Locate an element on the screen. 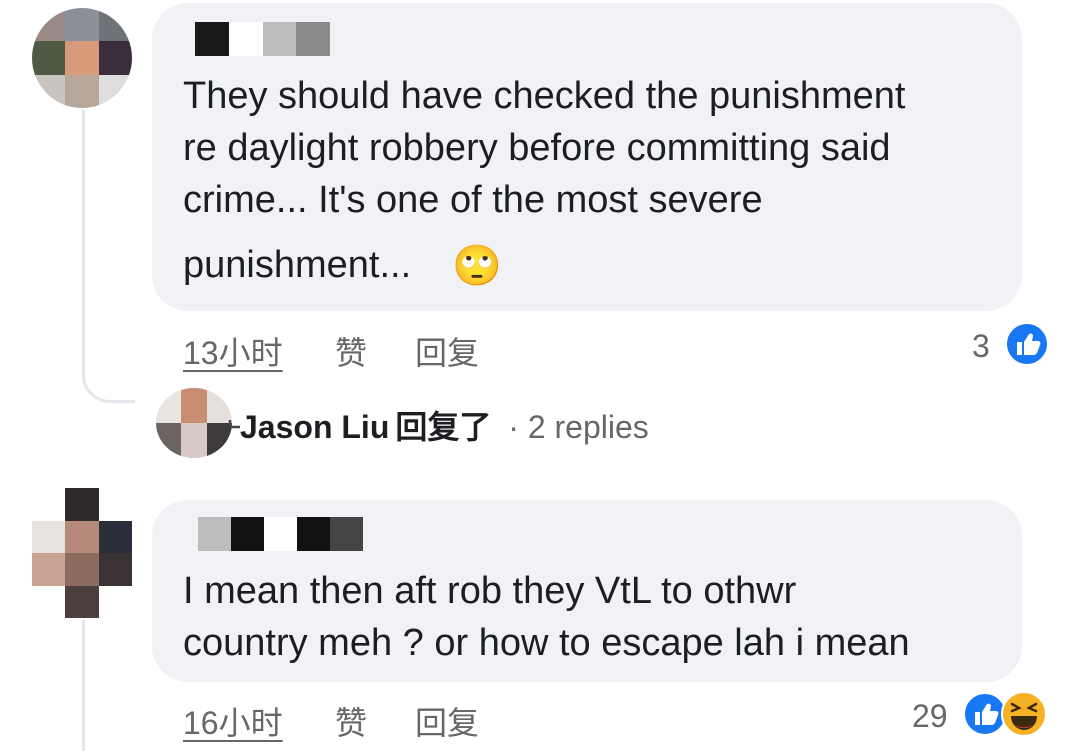 The width and height of the screenshot is (1080, 751). reply-count: 2 replies is located at coordinates (588, 427).